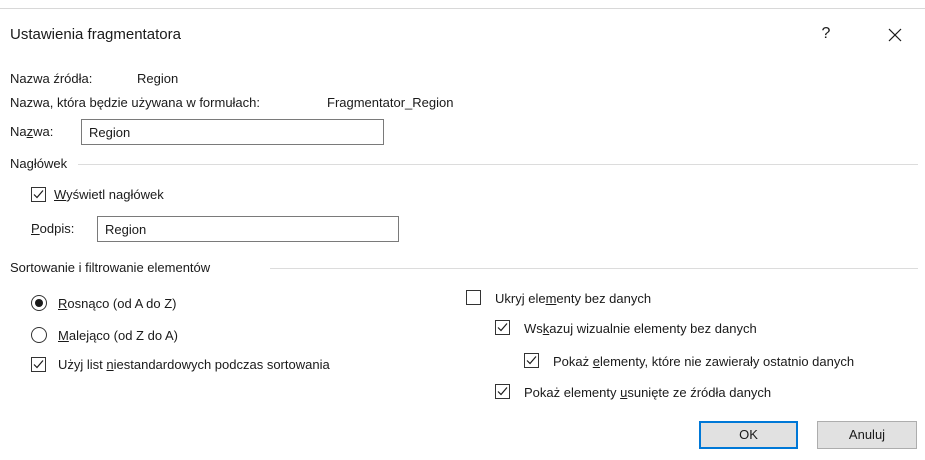 The height and width of the screenshot is (460, 925). What do you see at coordinates (594, 268) in the screenshot?
I see `sort-group-divider` at bounding box center [594, 268].